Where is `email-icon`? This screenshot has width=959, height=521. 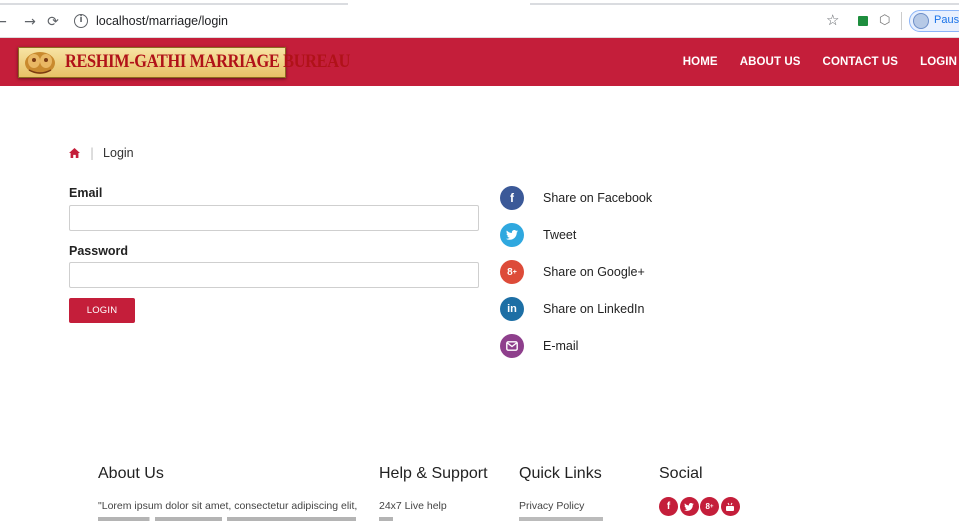 email-icon is located at coordinates (512, 346).